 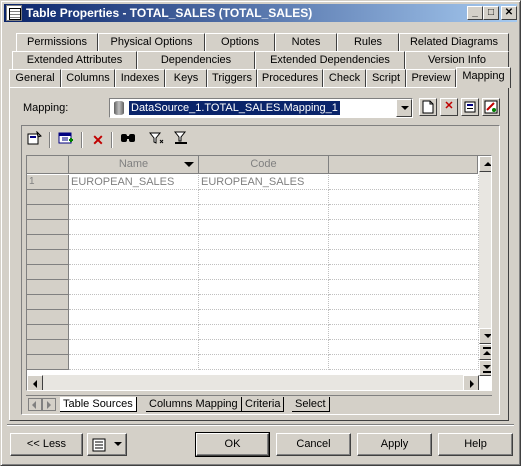 I want to click on help-button: Help, so click(x=475, y=444).